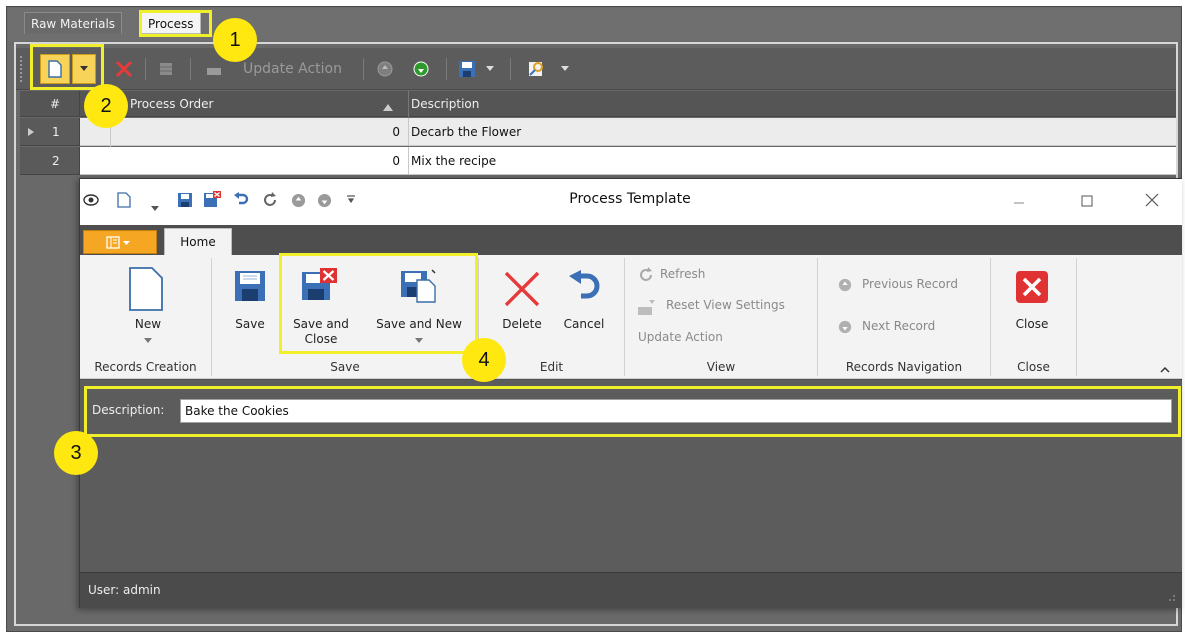 The image size is (1185, 637). What do you see at coordinates (676, 411) in the screenshot?
I see `description-input` at bounding box center [676, 411].